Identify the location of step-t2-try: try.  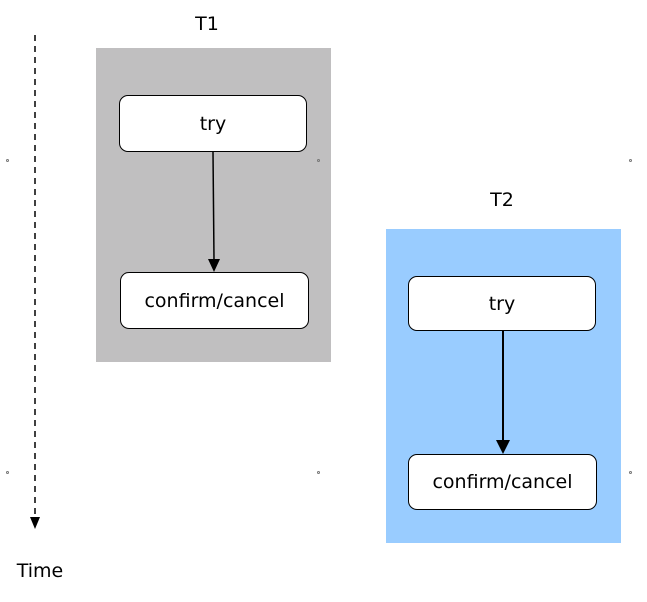
(502, 303).